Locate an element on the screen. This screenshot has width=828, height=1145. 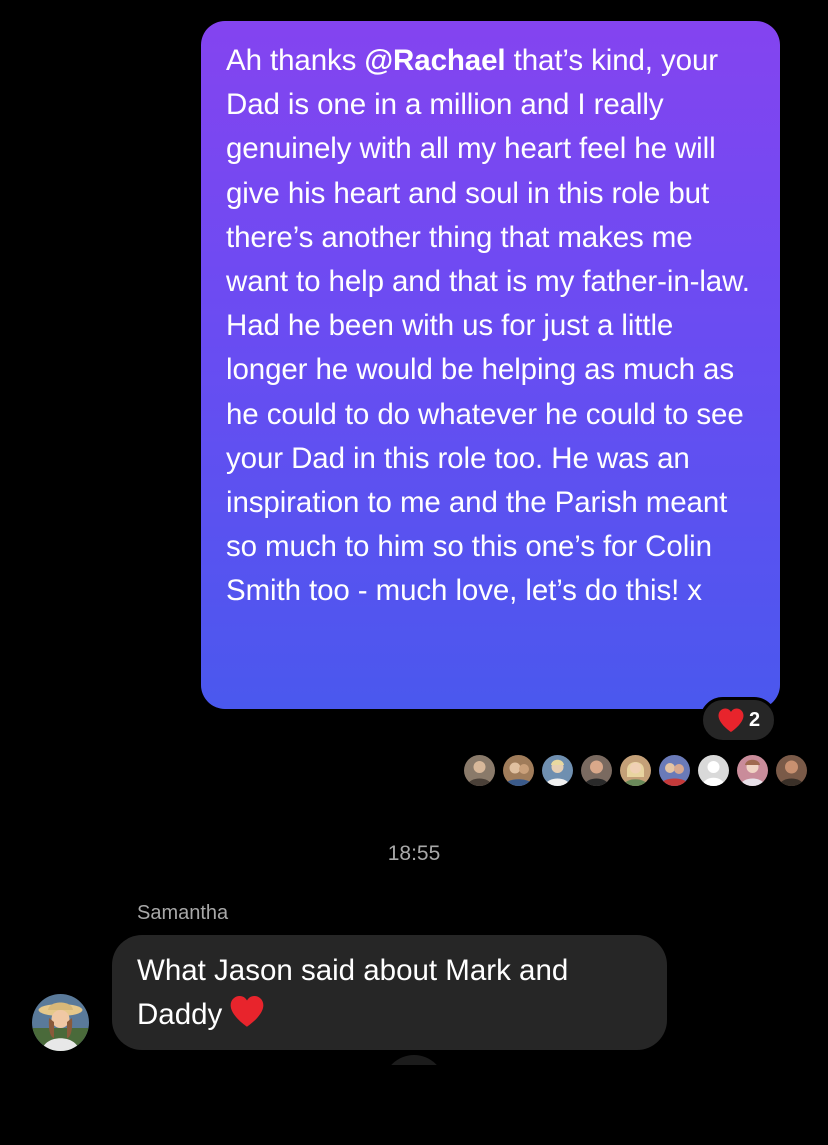
reaction-count: 2 is located at coordinates (754, 719).